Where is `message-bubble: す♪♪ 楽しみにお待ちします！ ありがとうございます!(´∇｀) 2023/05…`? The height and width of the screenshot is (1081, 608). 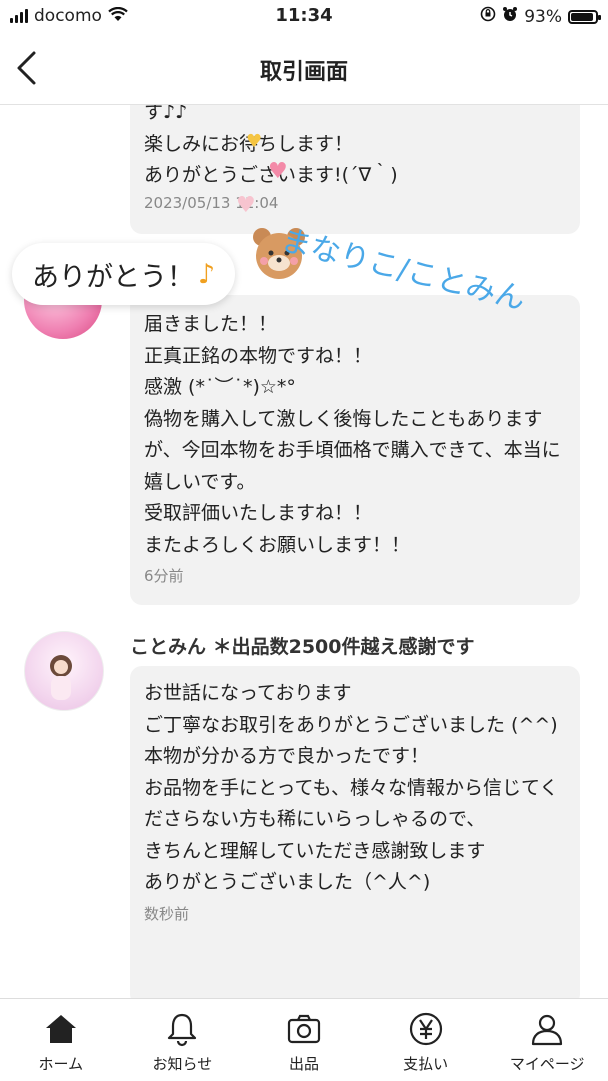
message-bubble: す♪♪ 楽しみにお待ちします！ ありがとうございます!(´∇｀) 2023/05… is located at coordinates (355, 169).